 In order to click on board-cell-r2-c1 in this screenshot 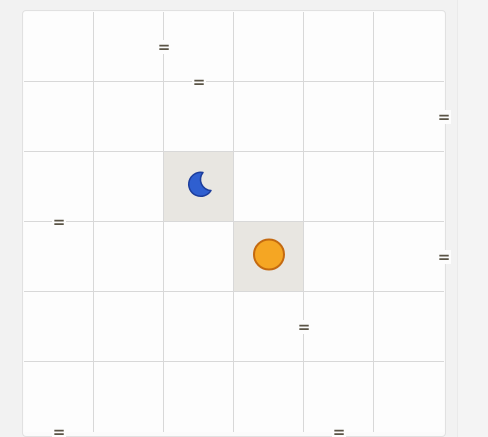, I will do `click(129, 187)`.